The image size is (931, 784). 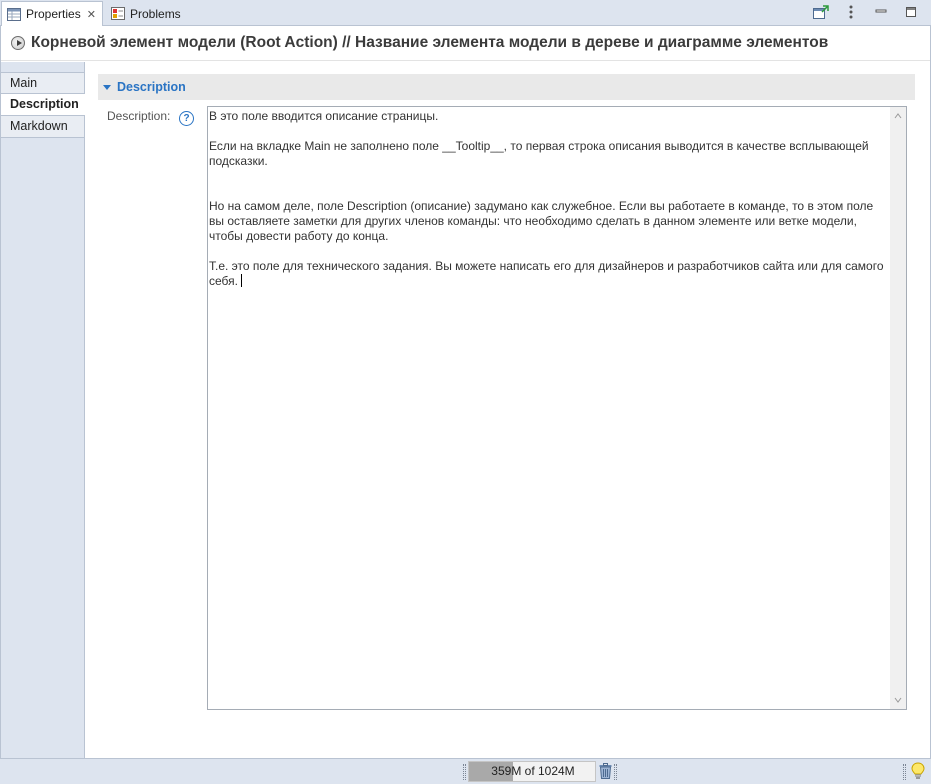 What do you see at coordinates (911, 12) in the screenshot?
I see `maximize-icon` at bounding box center [911, 12].